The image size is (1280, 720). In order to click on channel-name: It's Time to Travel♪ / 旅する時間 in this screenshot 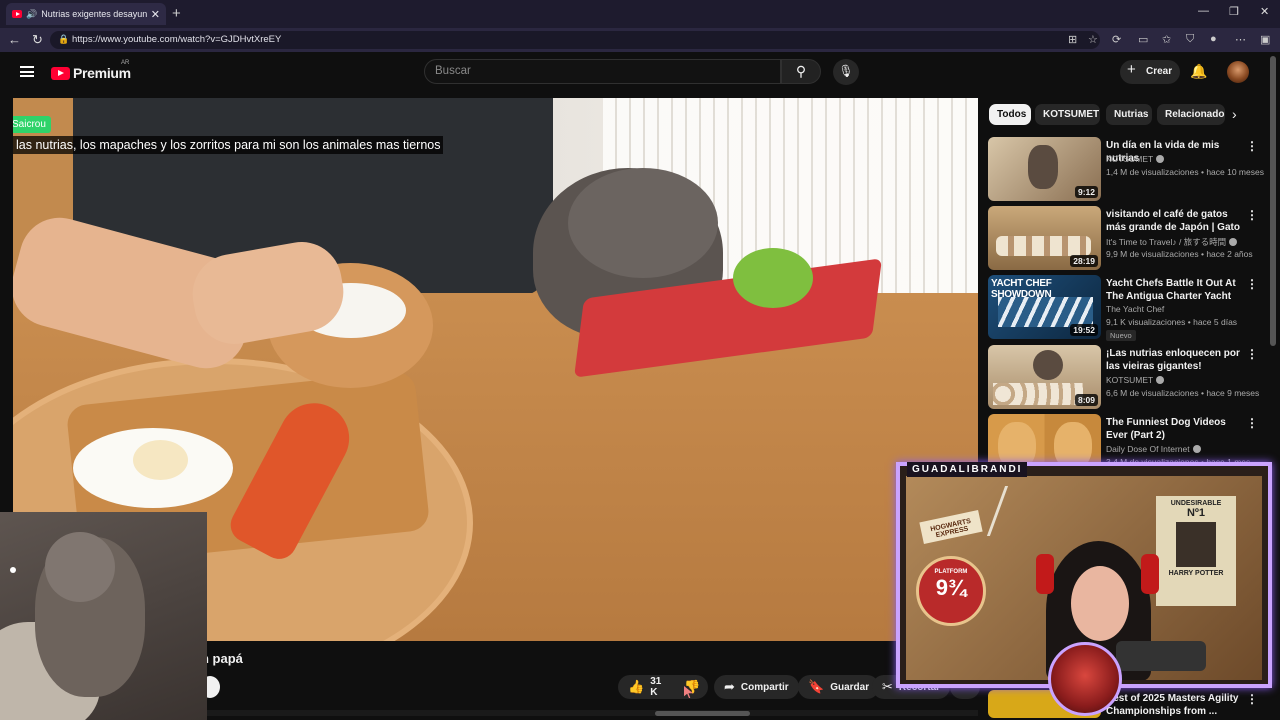, I will do `click(1172, 242)`.